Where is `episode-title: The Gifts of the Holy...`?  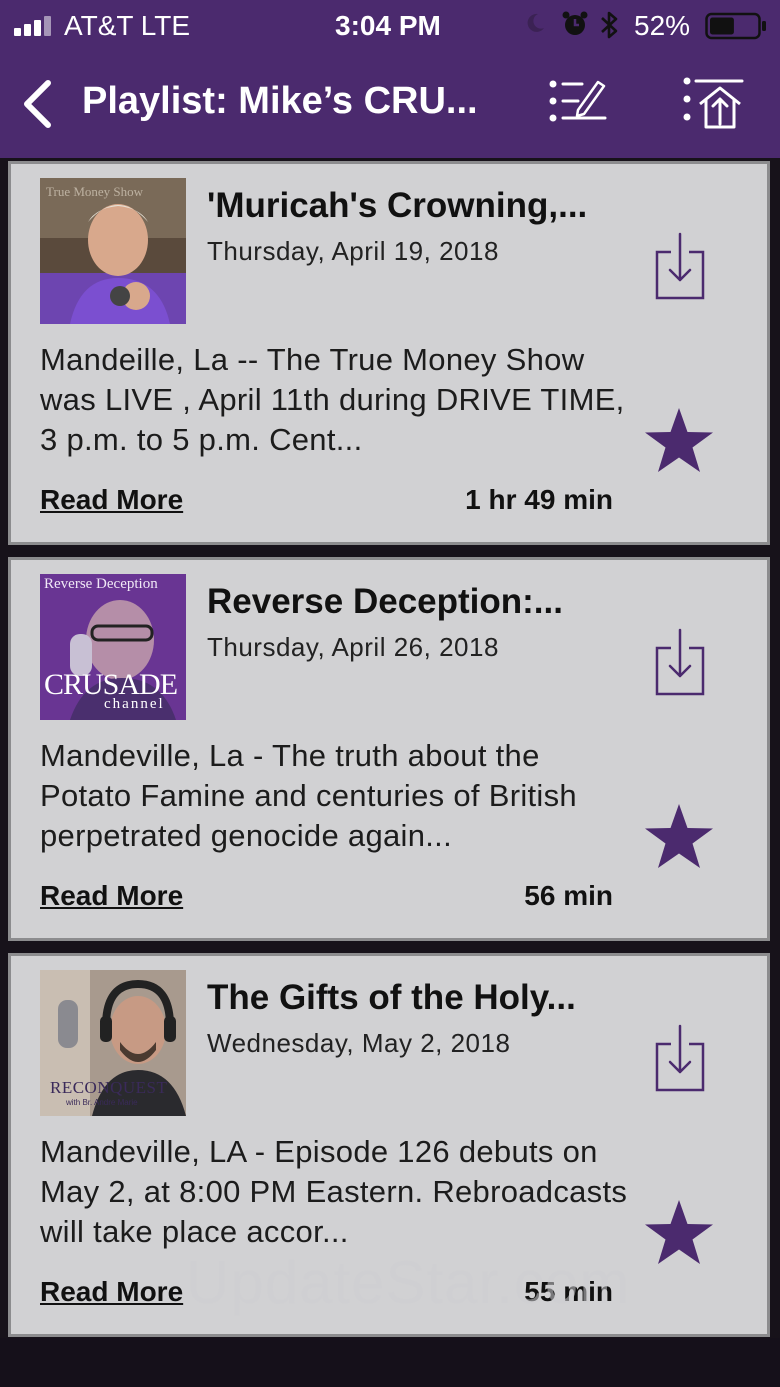 episode-title: The Gifts of the Holy... is located at coordinates (391, 997).